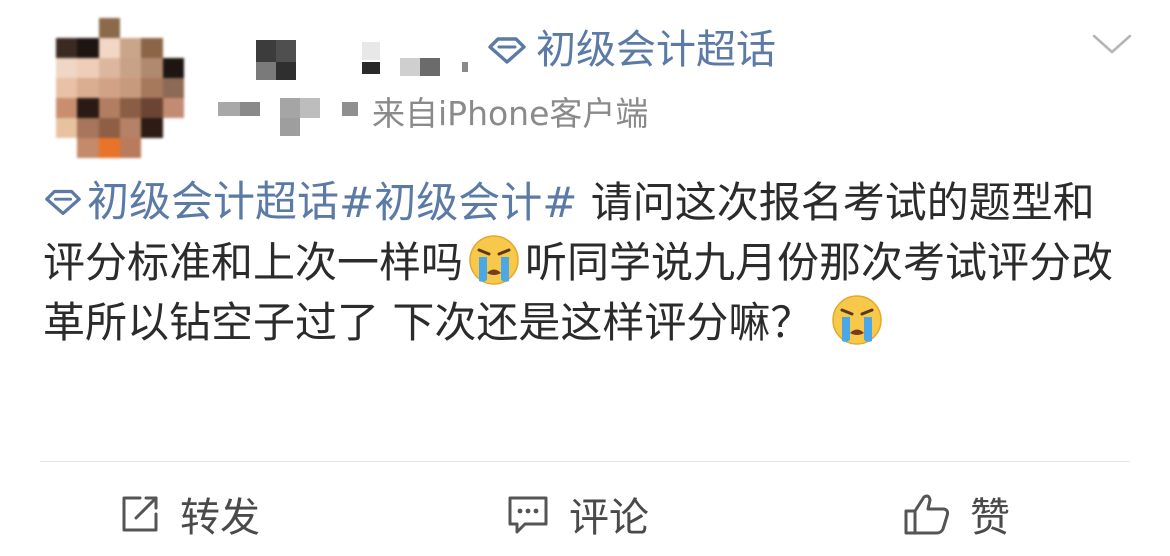 The image size is (1170, 556). What do you see at coordinates (656, 50) in the screenshot?
I see `super-topic-label: 初级会计超话` at bounding box center [656, 50].